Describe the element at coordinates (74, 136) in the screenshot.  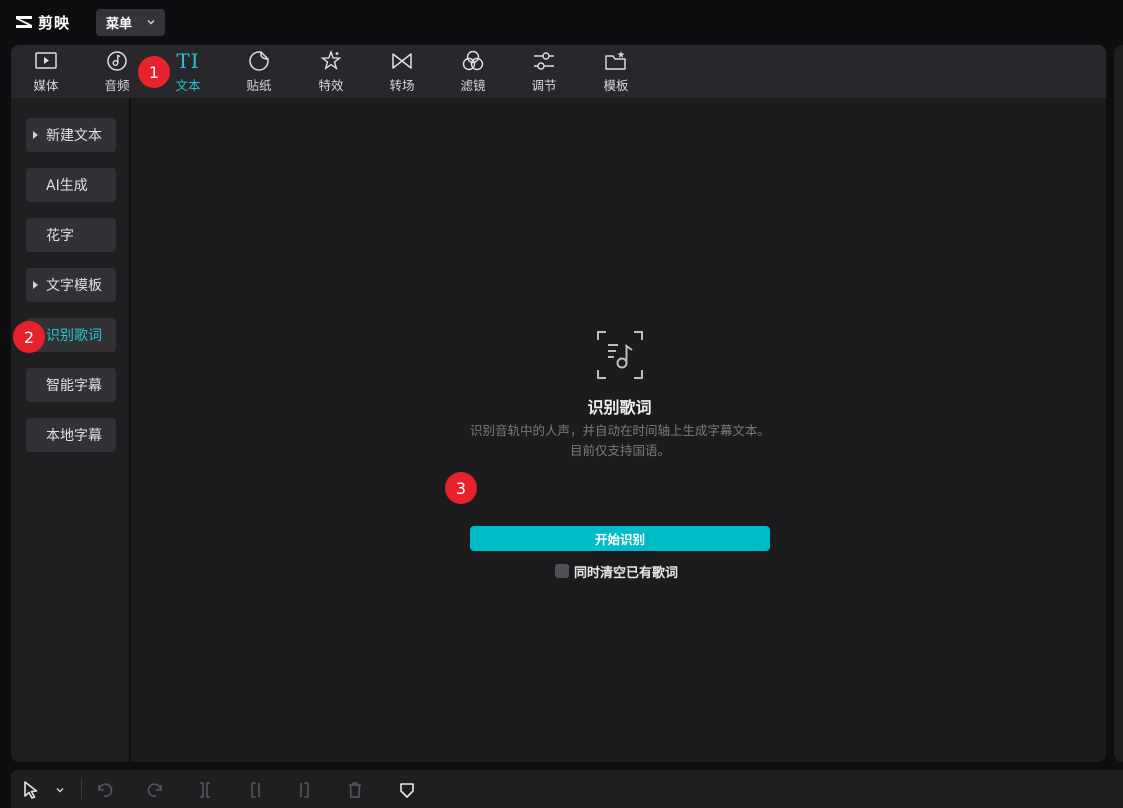
I see `sidebar-item-label: 新建文本` at that location.